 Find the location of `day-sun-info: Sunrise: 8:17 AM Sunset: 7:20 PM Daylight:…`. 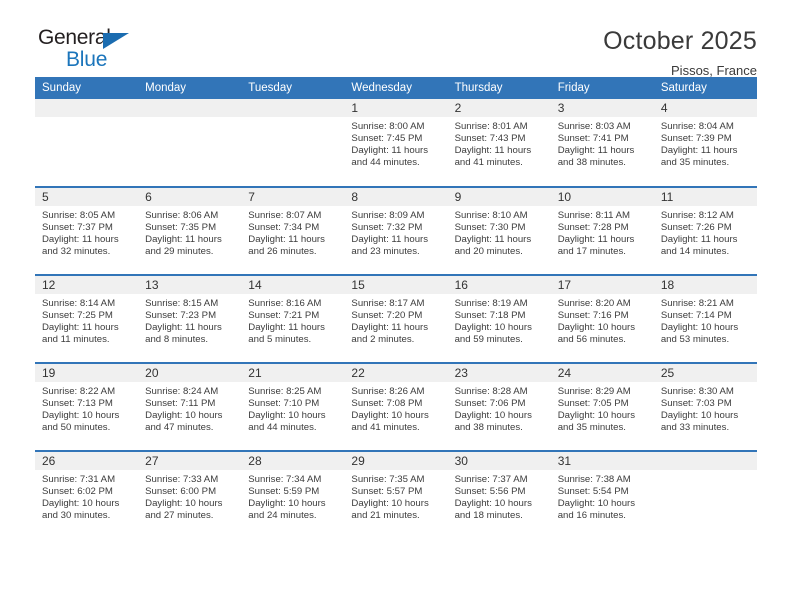

day-sun-info: Sunrise: 8:17 AM Sunset: 7:20 PM Daylight:… is located at coordinates (395, 320).